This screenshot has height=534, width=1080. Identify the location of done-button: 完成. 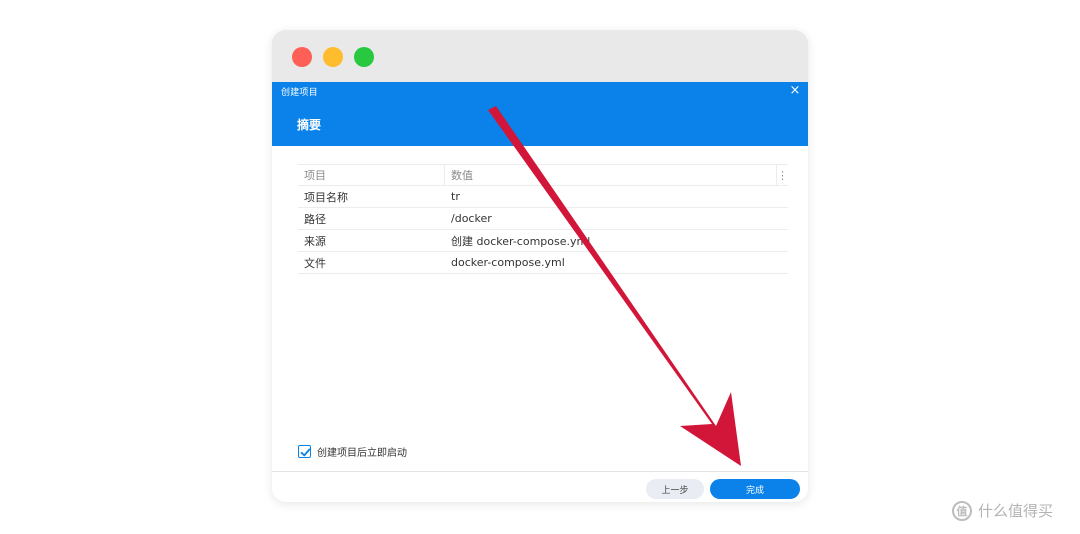
(755, 489).